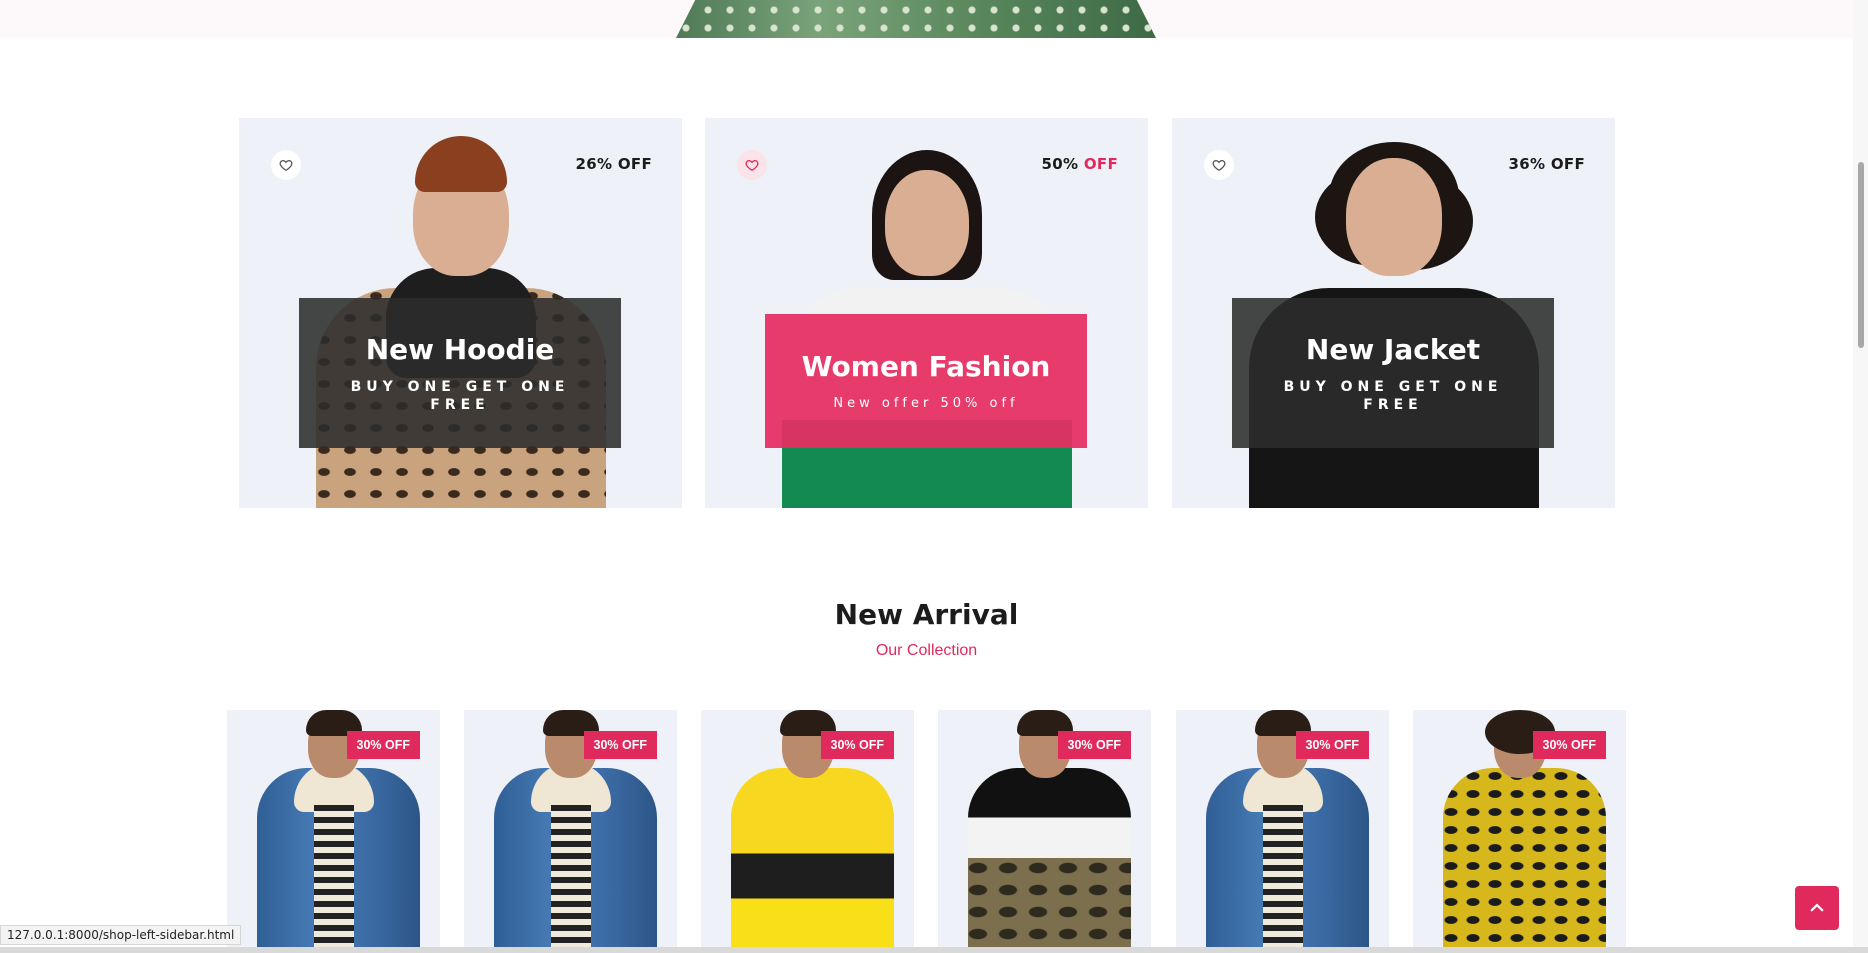  Describe the element at coordinates (926, 614) in the screenshot. I see `section-title: New Arrival` at that location.